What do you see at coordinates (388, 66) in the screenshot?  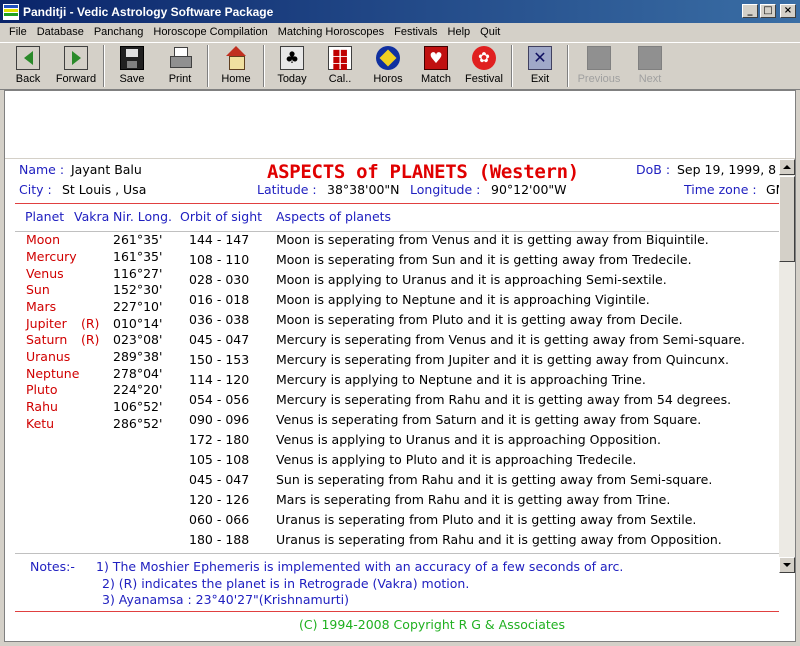 I see `horos-button: Horos` at bounding box center [388, 66].